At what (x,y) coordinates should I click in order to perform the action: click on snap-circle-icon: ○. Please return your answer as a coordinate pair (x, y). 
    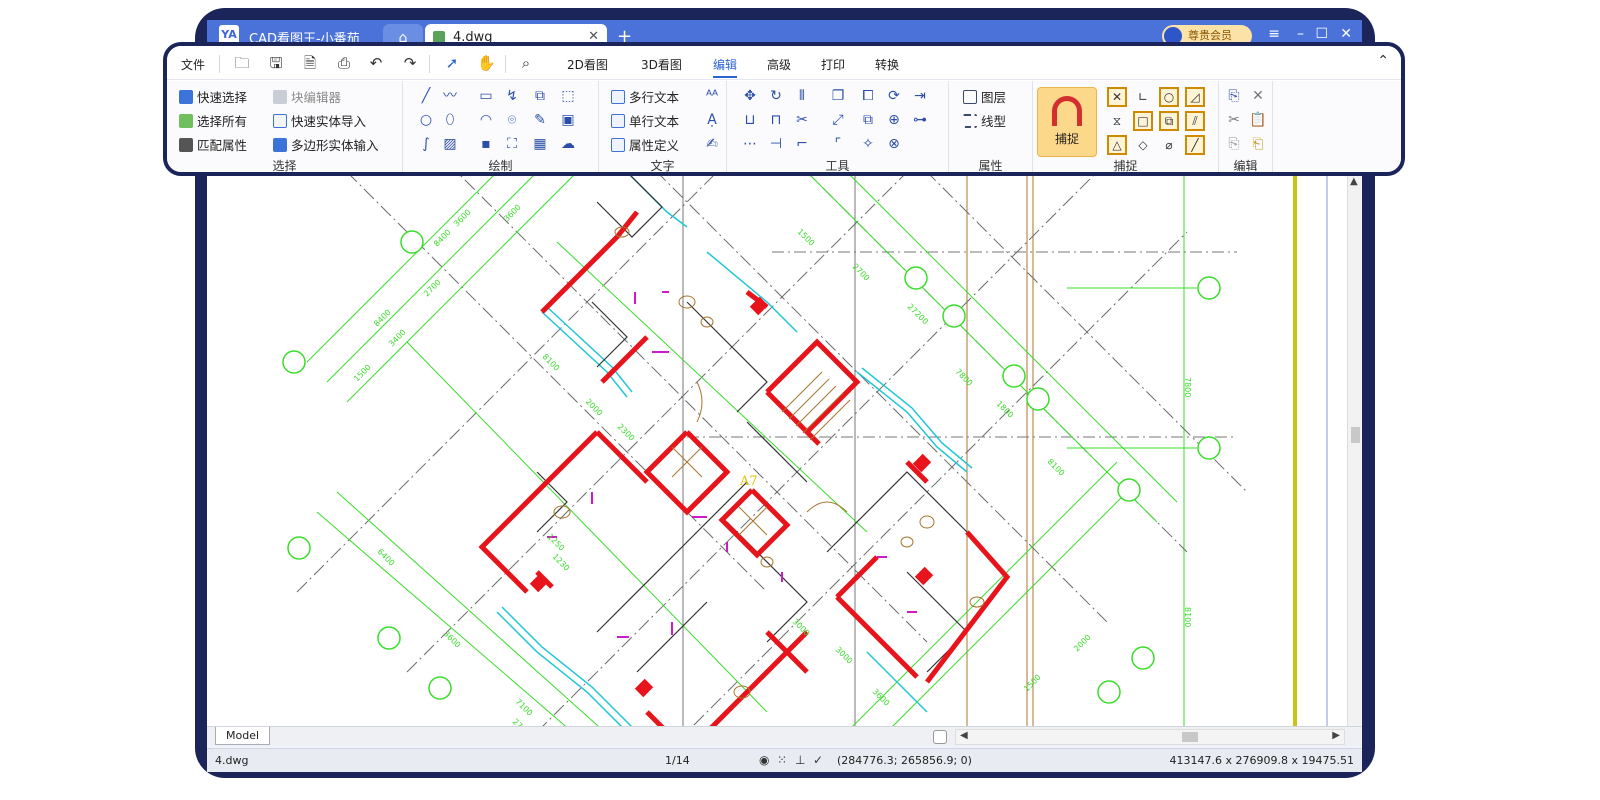
    Looking at the image, I should click on (1169, 97).